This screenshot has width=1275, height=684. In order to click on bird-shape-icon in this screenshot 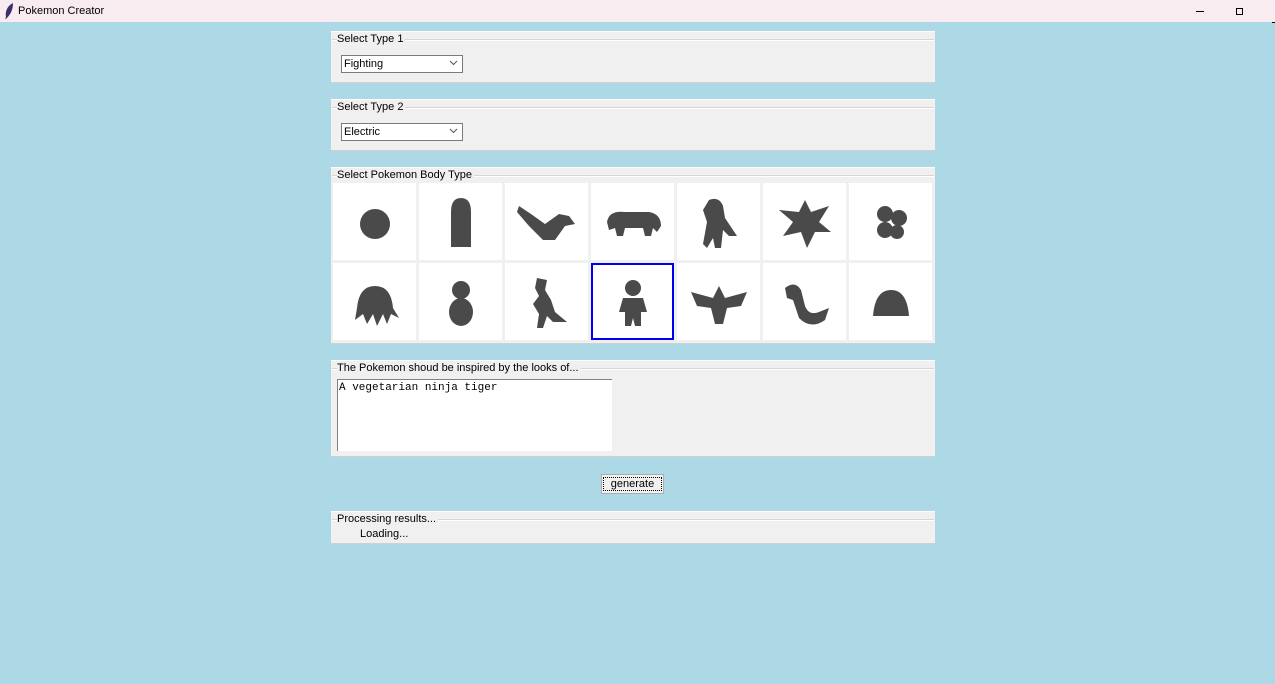, I will do `click(545, 222)`.